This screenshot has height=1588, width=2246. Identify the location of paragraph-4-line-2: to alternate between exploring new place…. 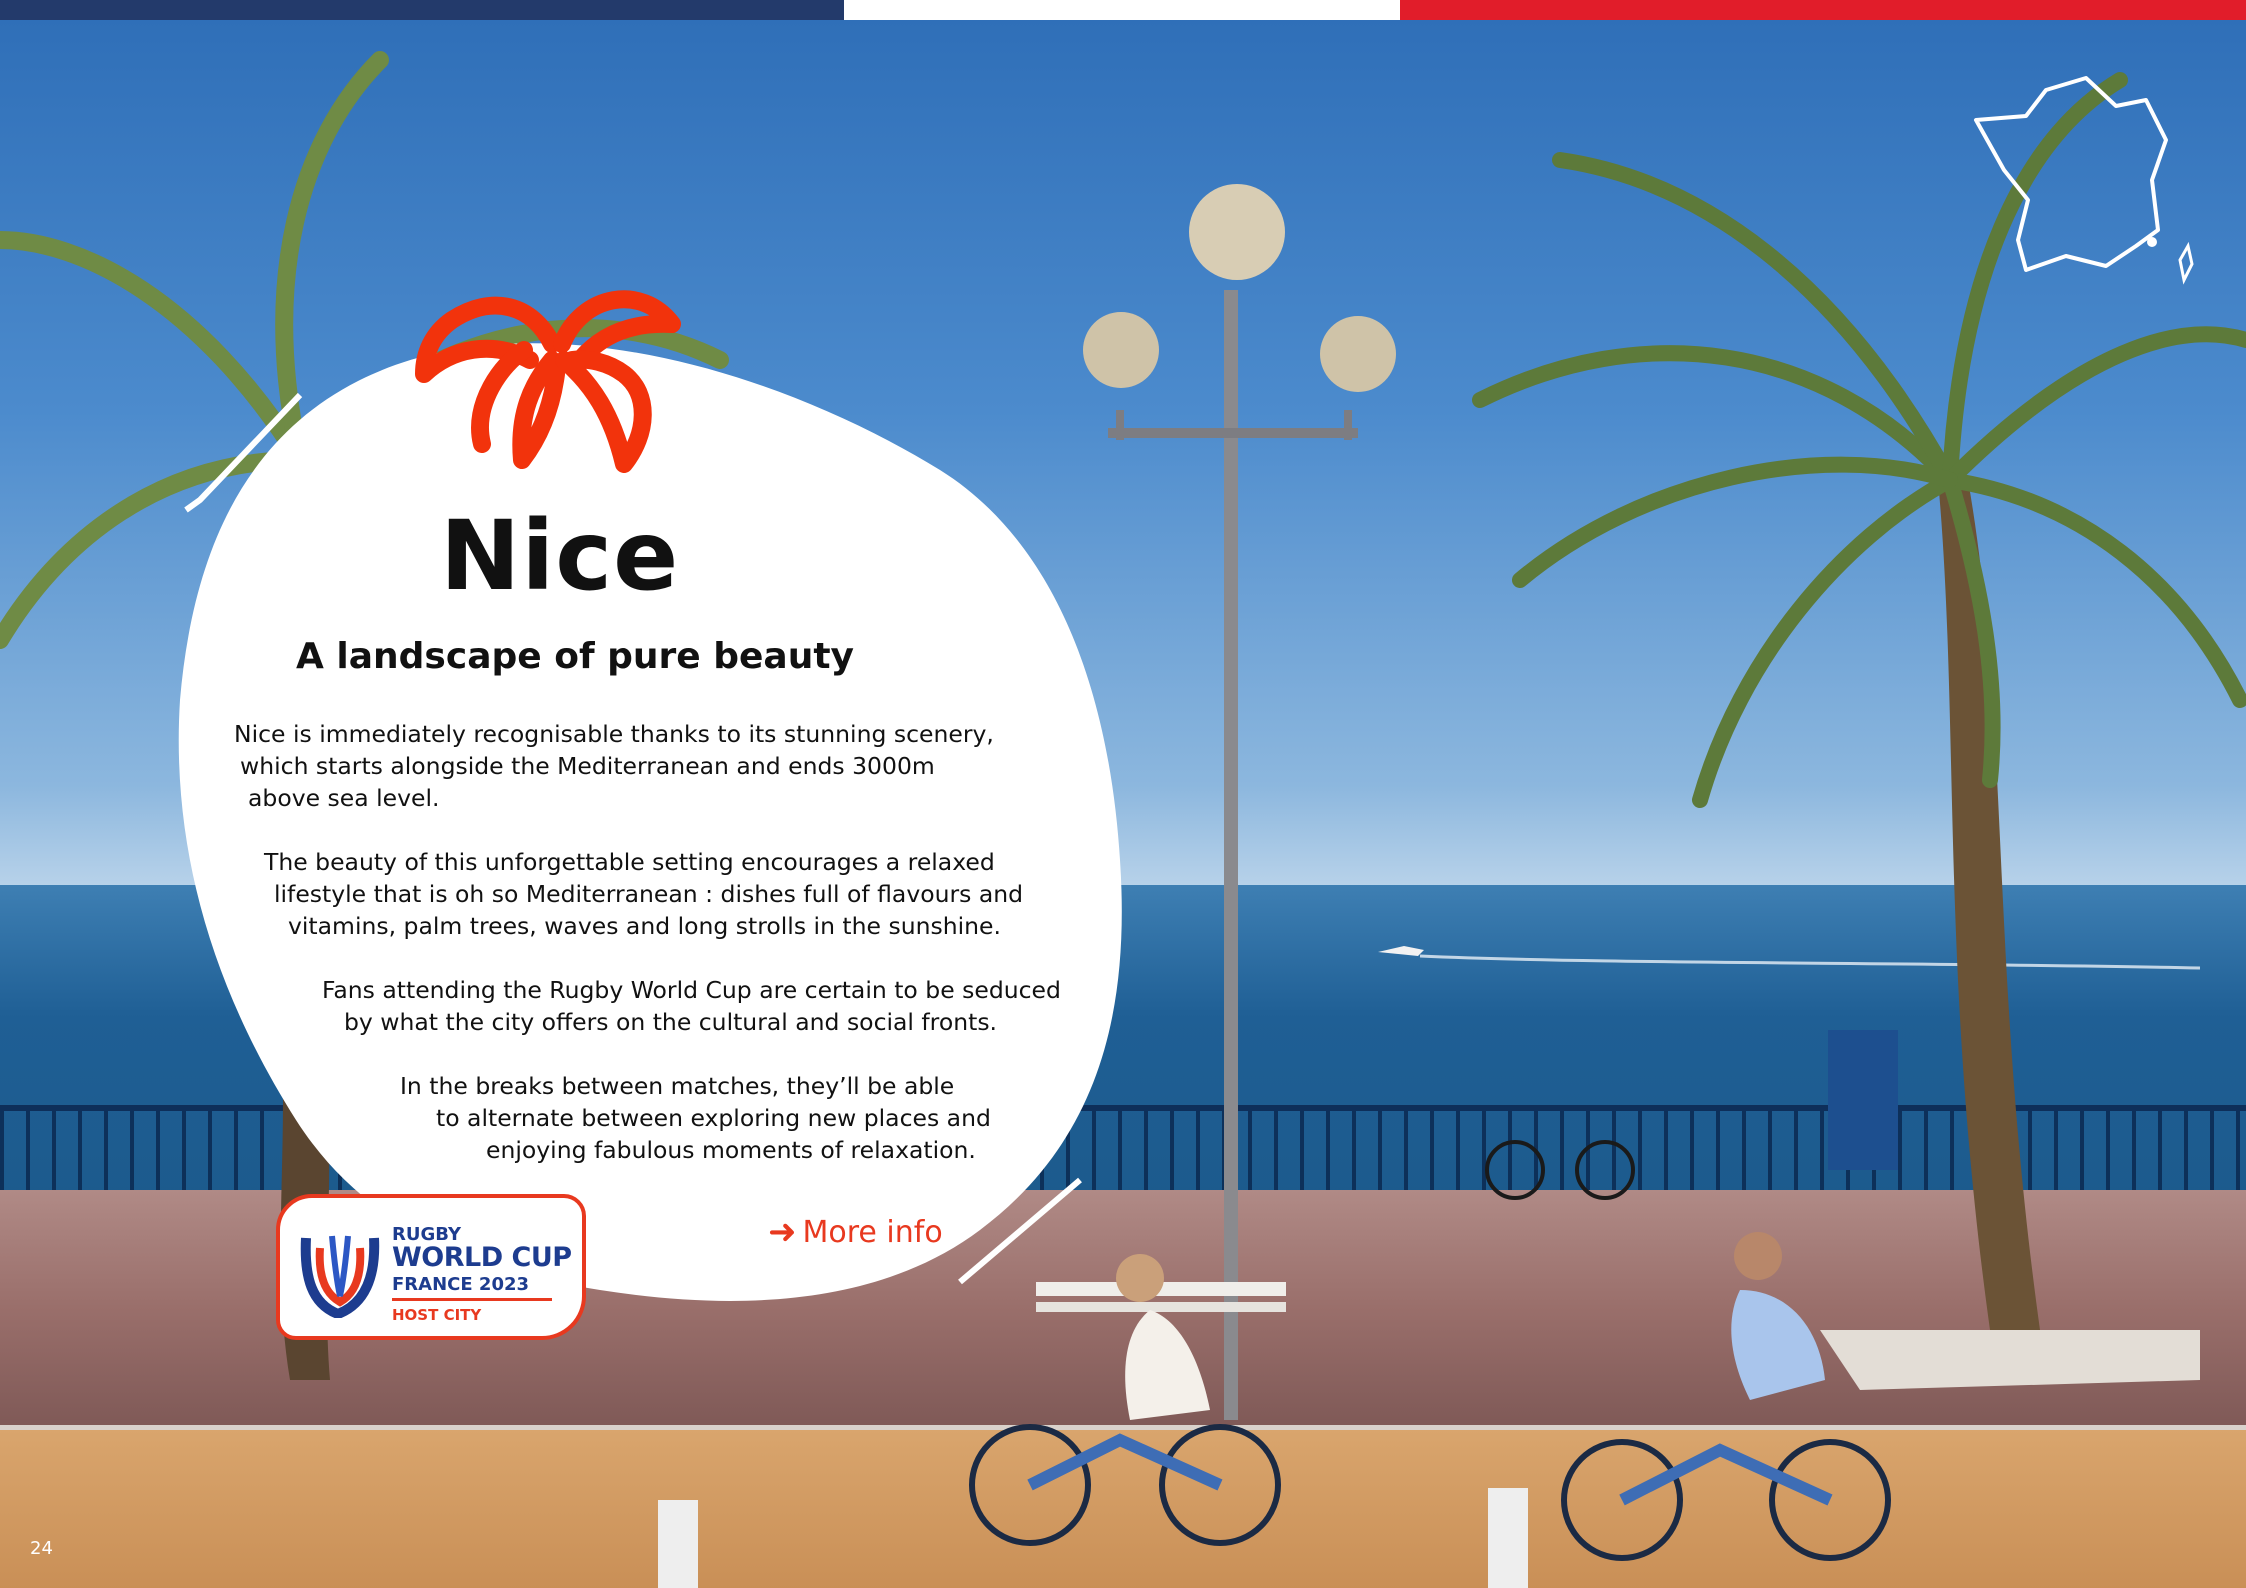
(713, 1118).